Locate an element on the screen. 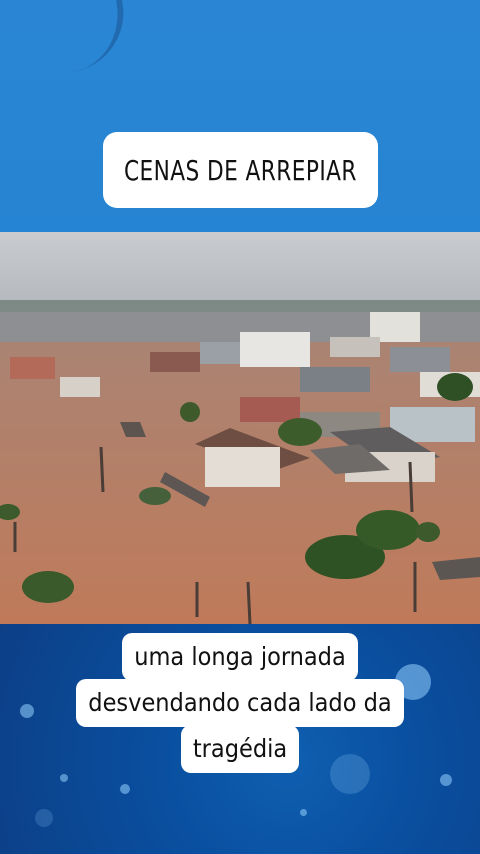 This screenshot has height=854, width=480. brush-stroke-decoration is located at coordinates (83, 38).